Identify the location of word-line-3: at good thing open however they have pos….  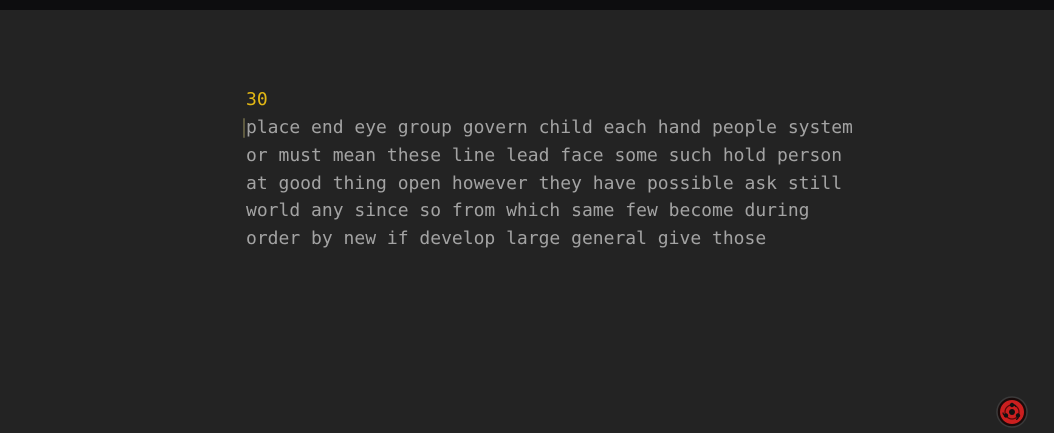
(544, 183).